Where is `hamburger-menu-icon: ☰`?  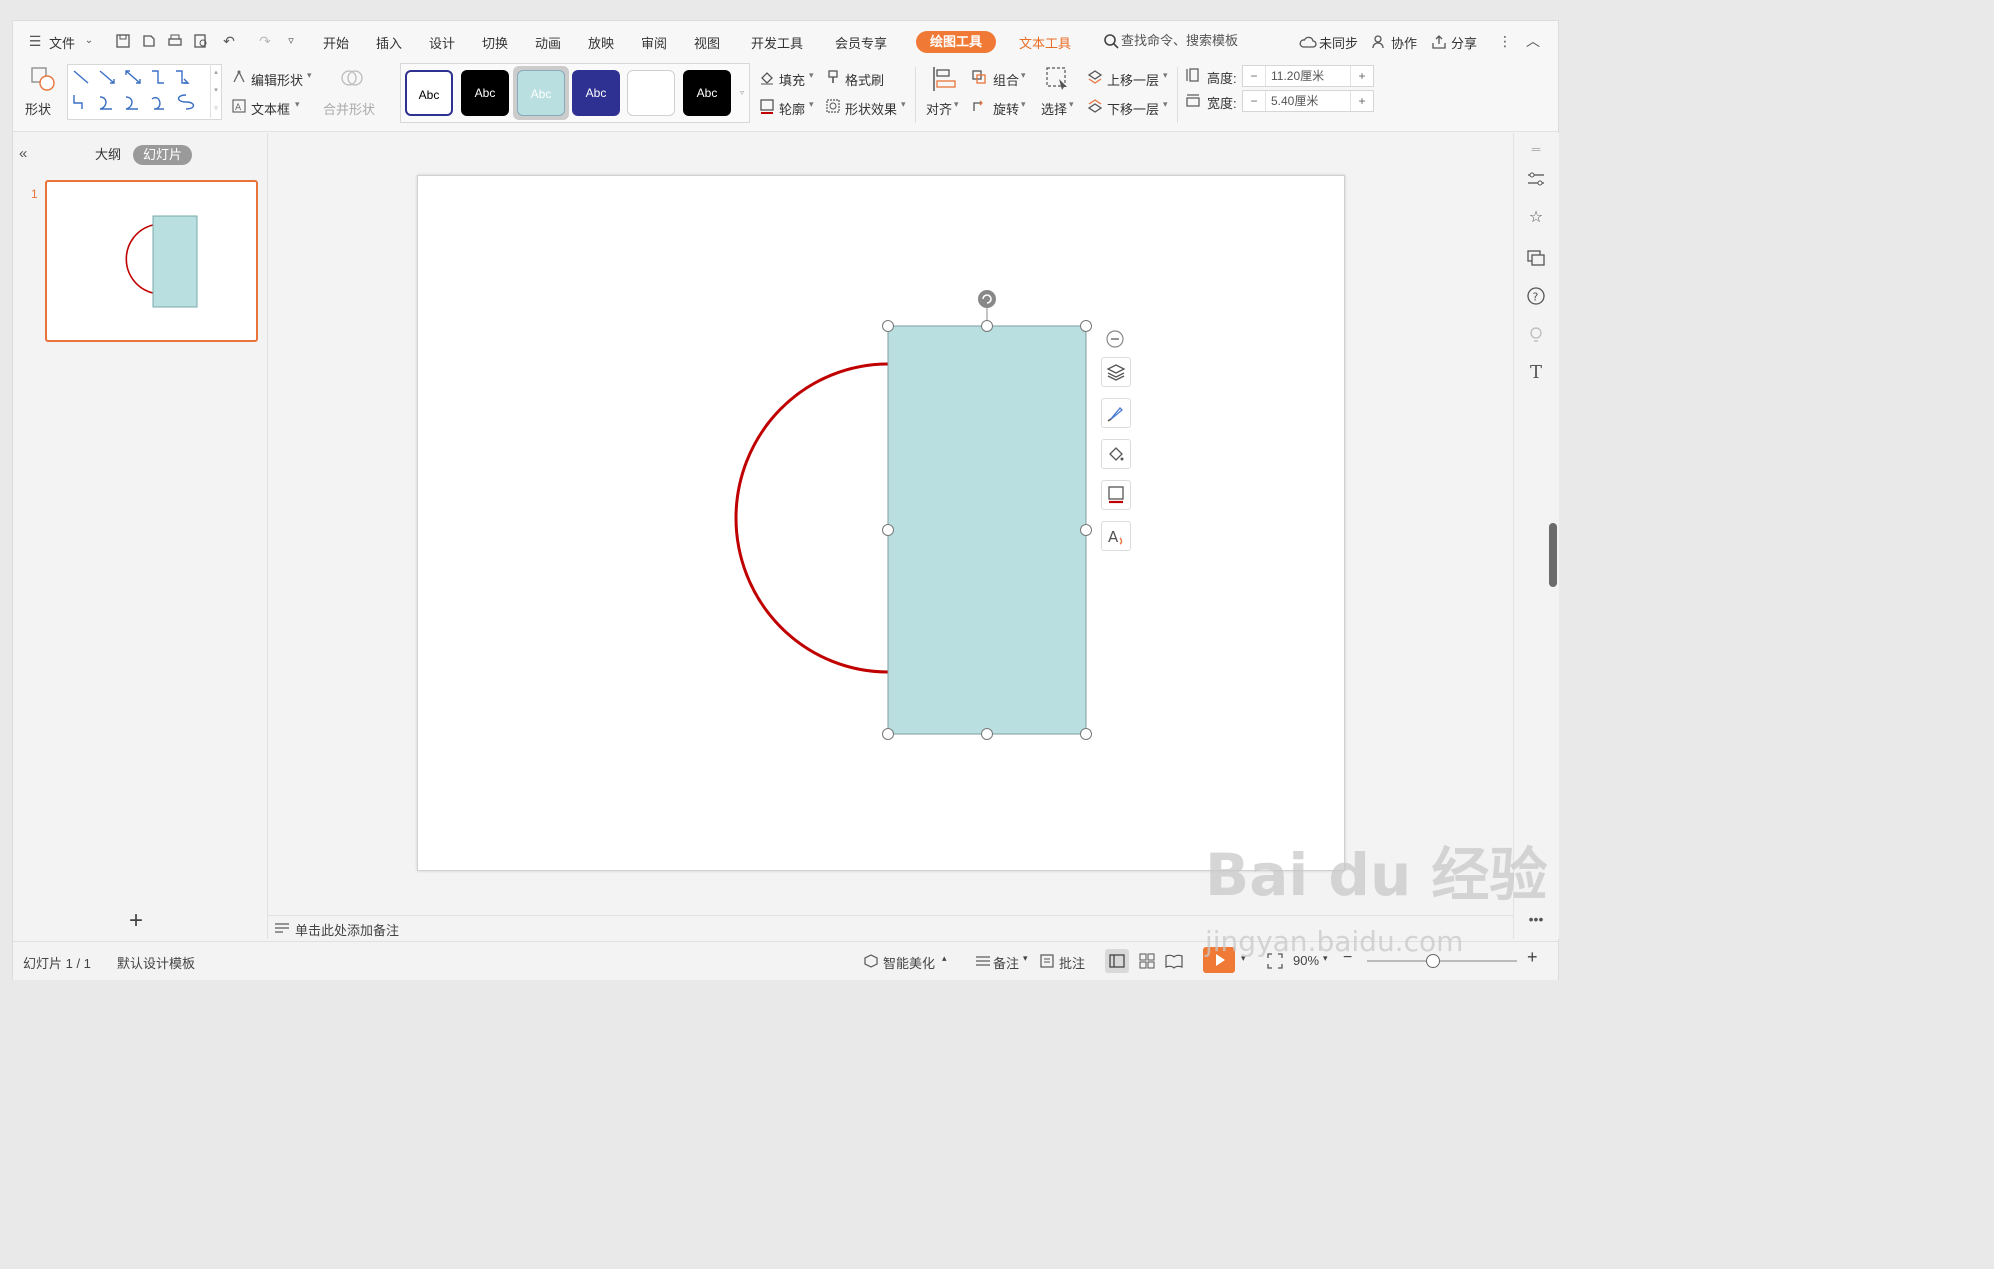 hamburger-menu-icon: ☰ is located at coordinates (35, 41).